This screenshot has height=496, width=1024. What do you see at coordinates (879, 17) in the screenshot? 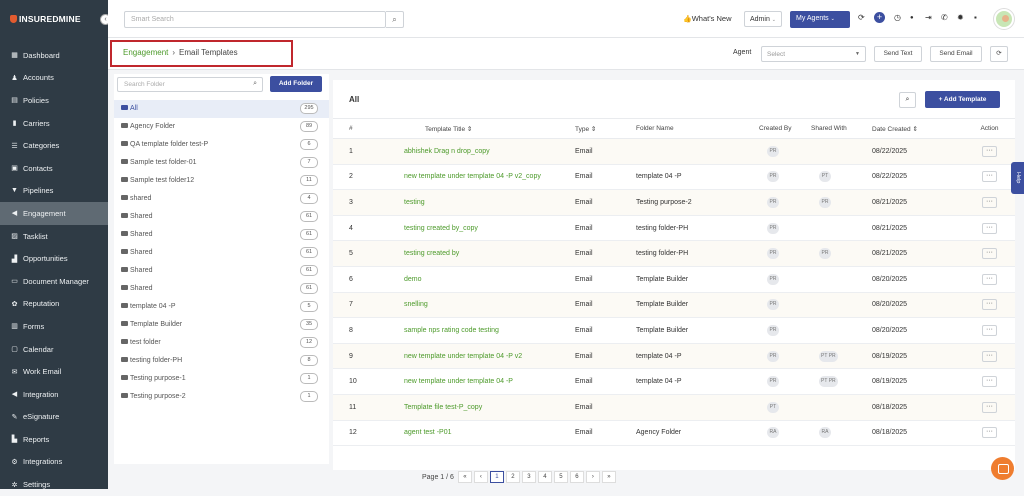
I see `quick-add-icon: +` at bounding box center [879, 17].